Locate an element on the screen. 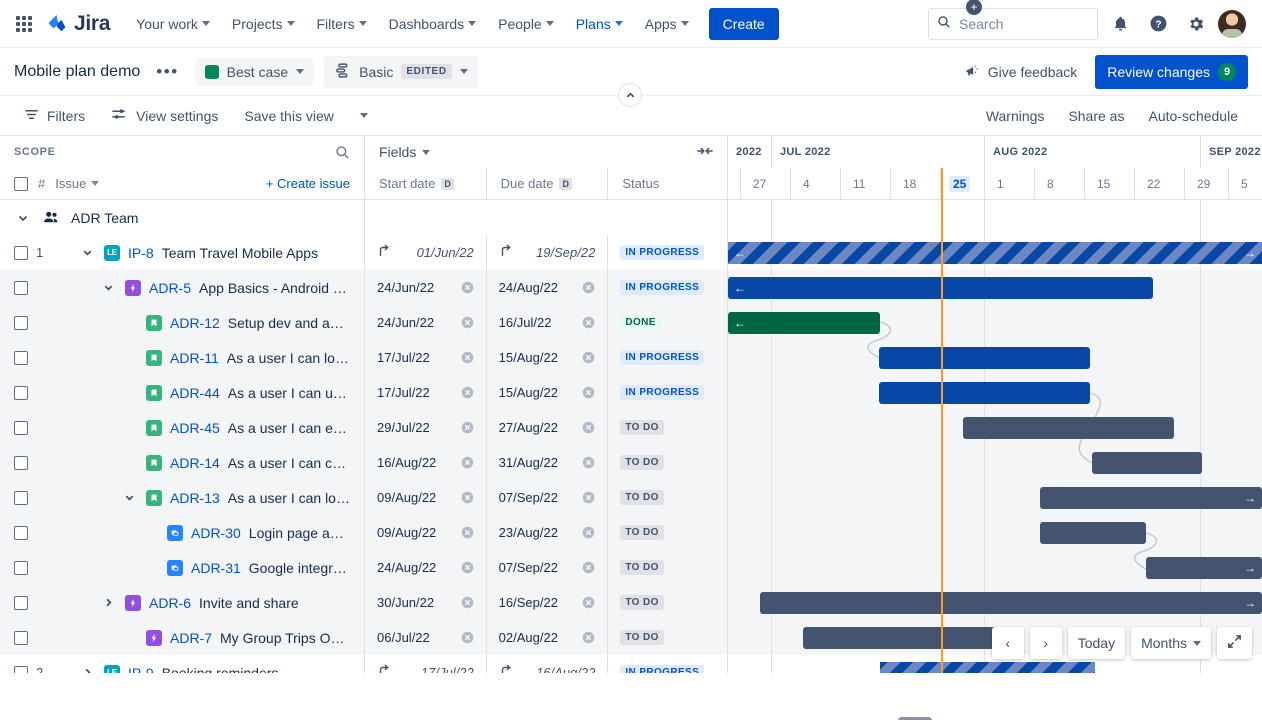 The height and width of the screenshot is (720, 1262). group-row-adr-team: ADR Team is located at coordinates (182, 217).